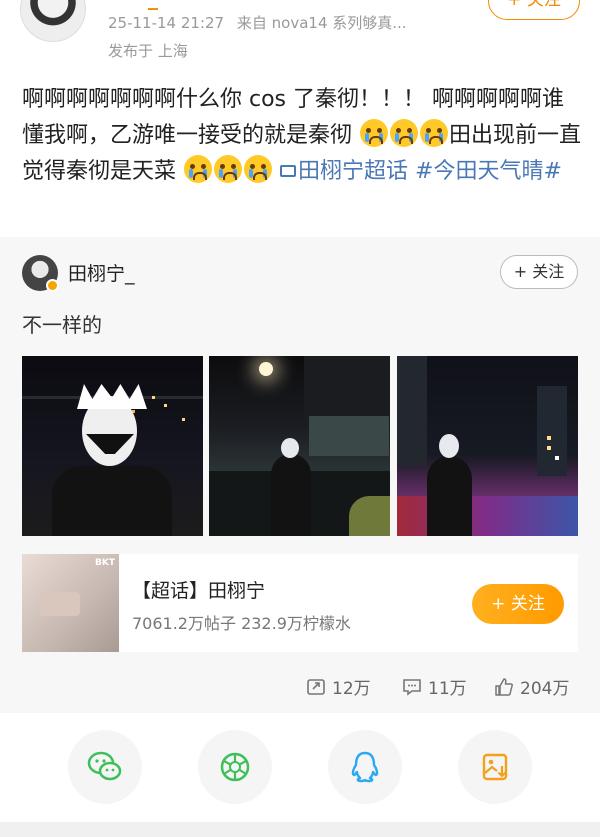 The width and height of the screenshot is (600, 837). Describe the element at coordinates (166, 23) in the screenshot. I see `post-timestamp: 25-11-14 21:27` at that location.